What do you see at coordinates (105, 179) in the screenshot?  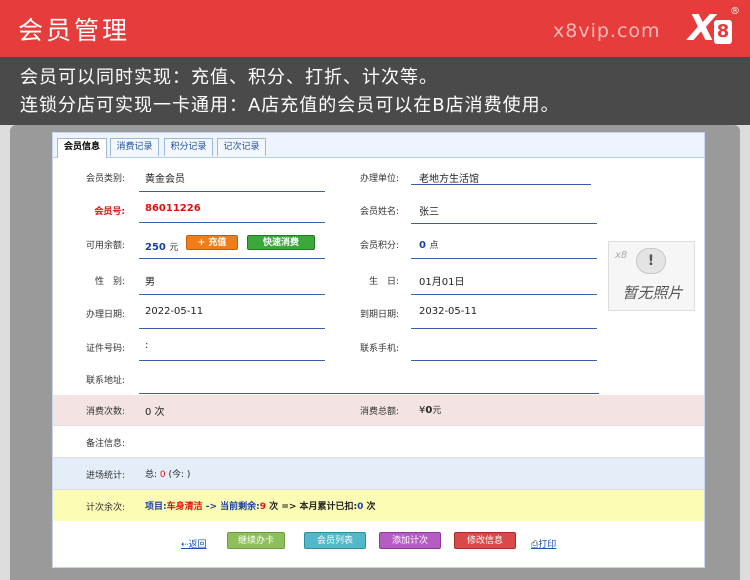 I see `member-type-label: 会员类别:` at bounding box center [105, 179].